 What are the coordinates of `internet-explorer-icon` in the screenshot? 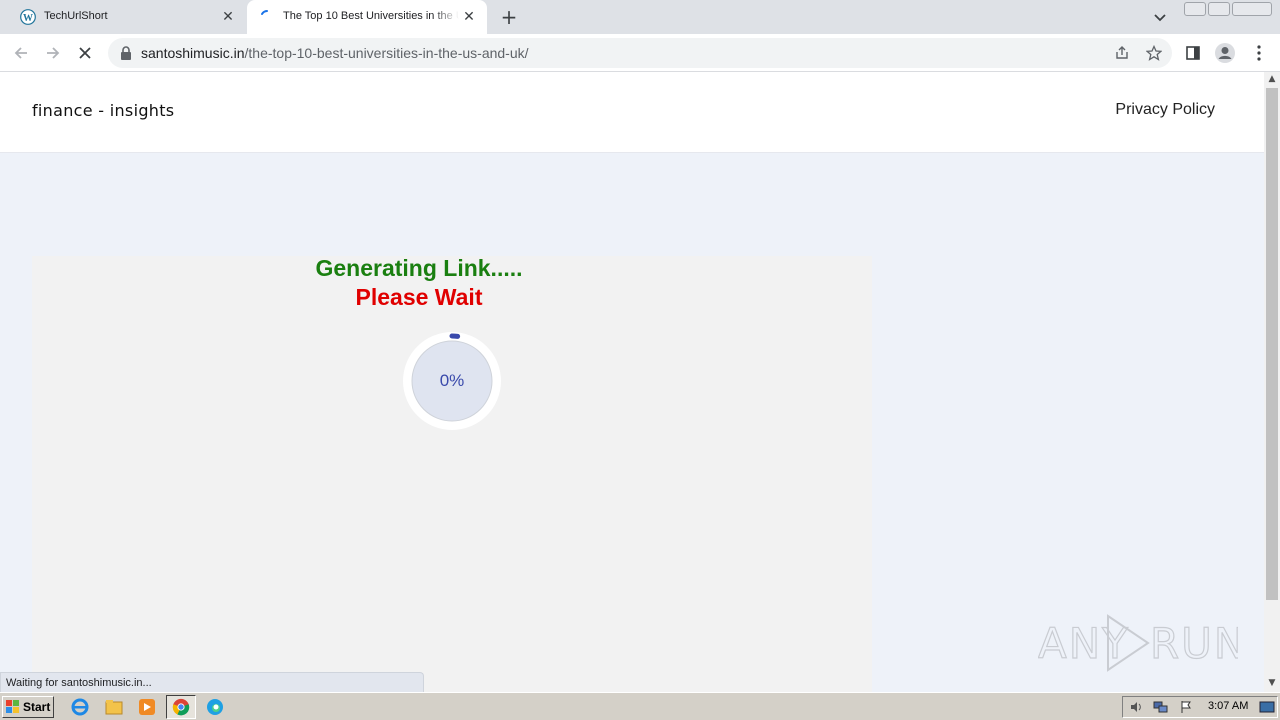 It's located at (80, 707).